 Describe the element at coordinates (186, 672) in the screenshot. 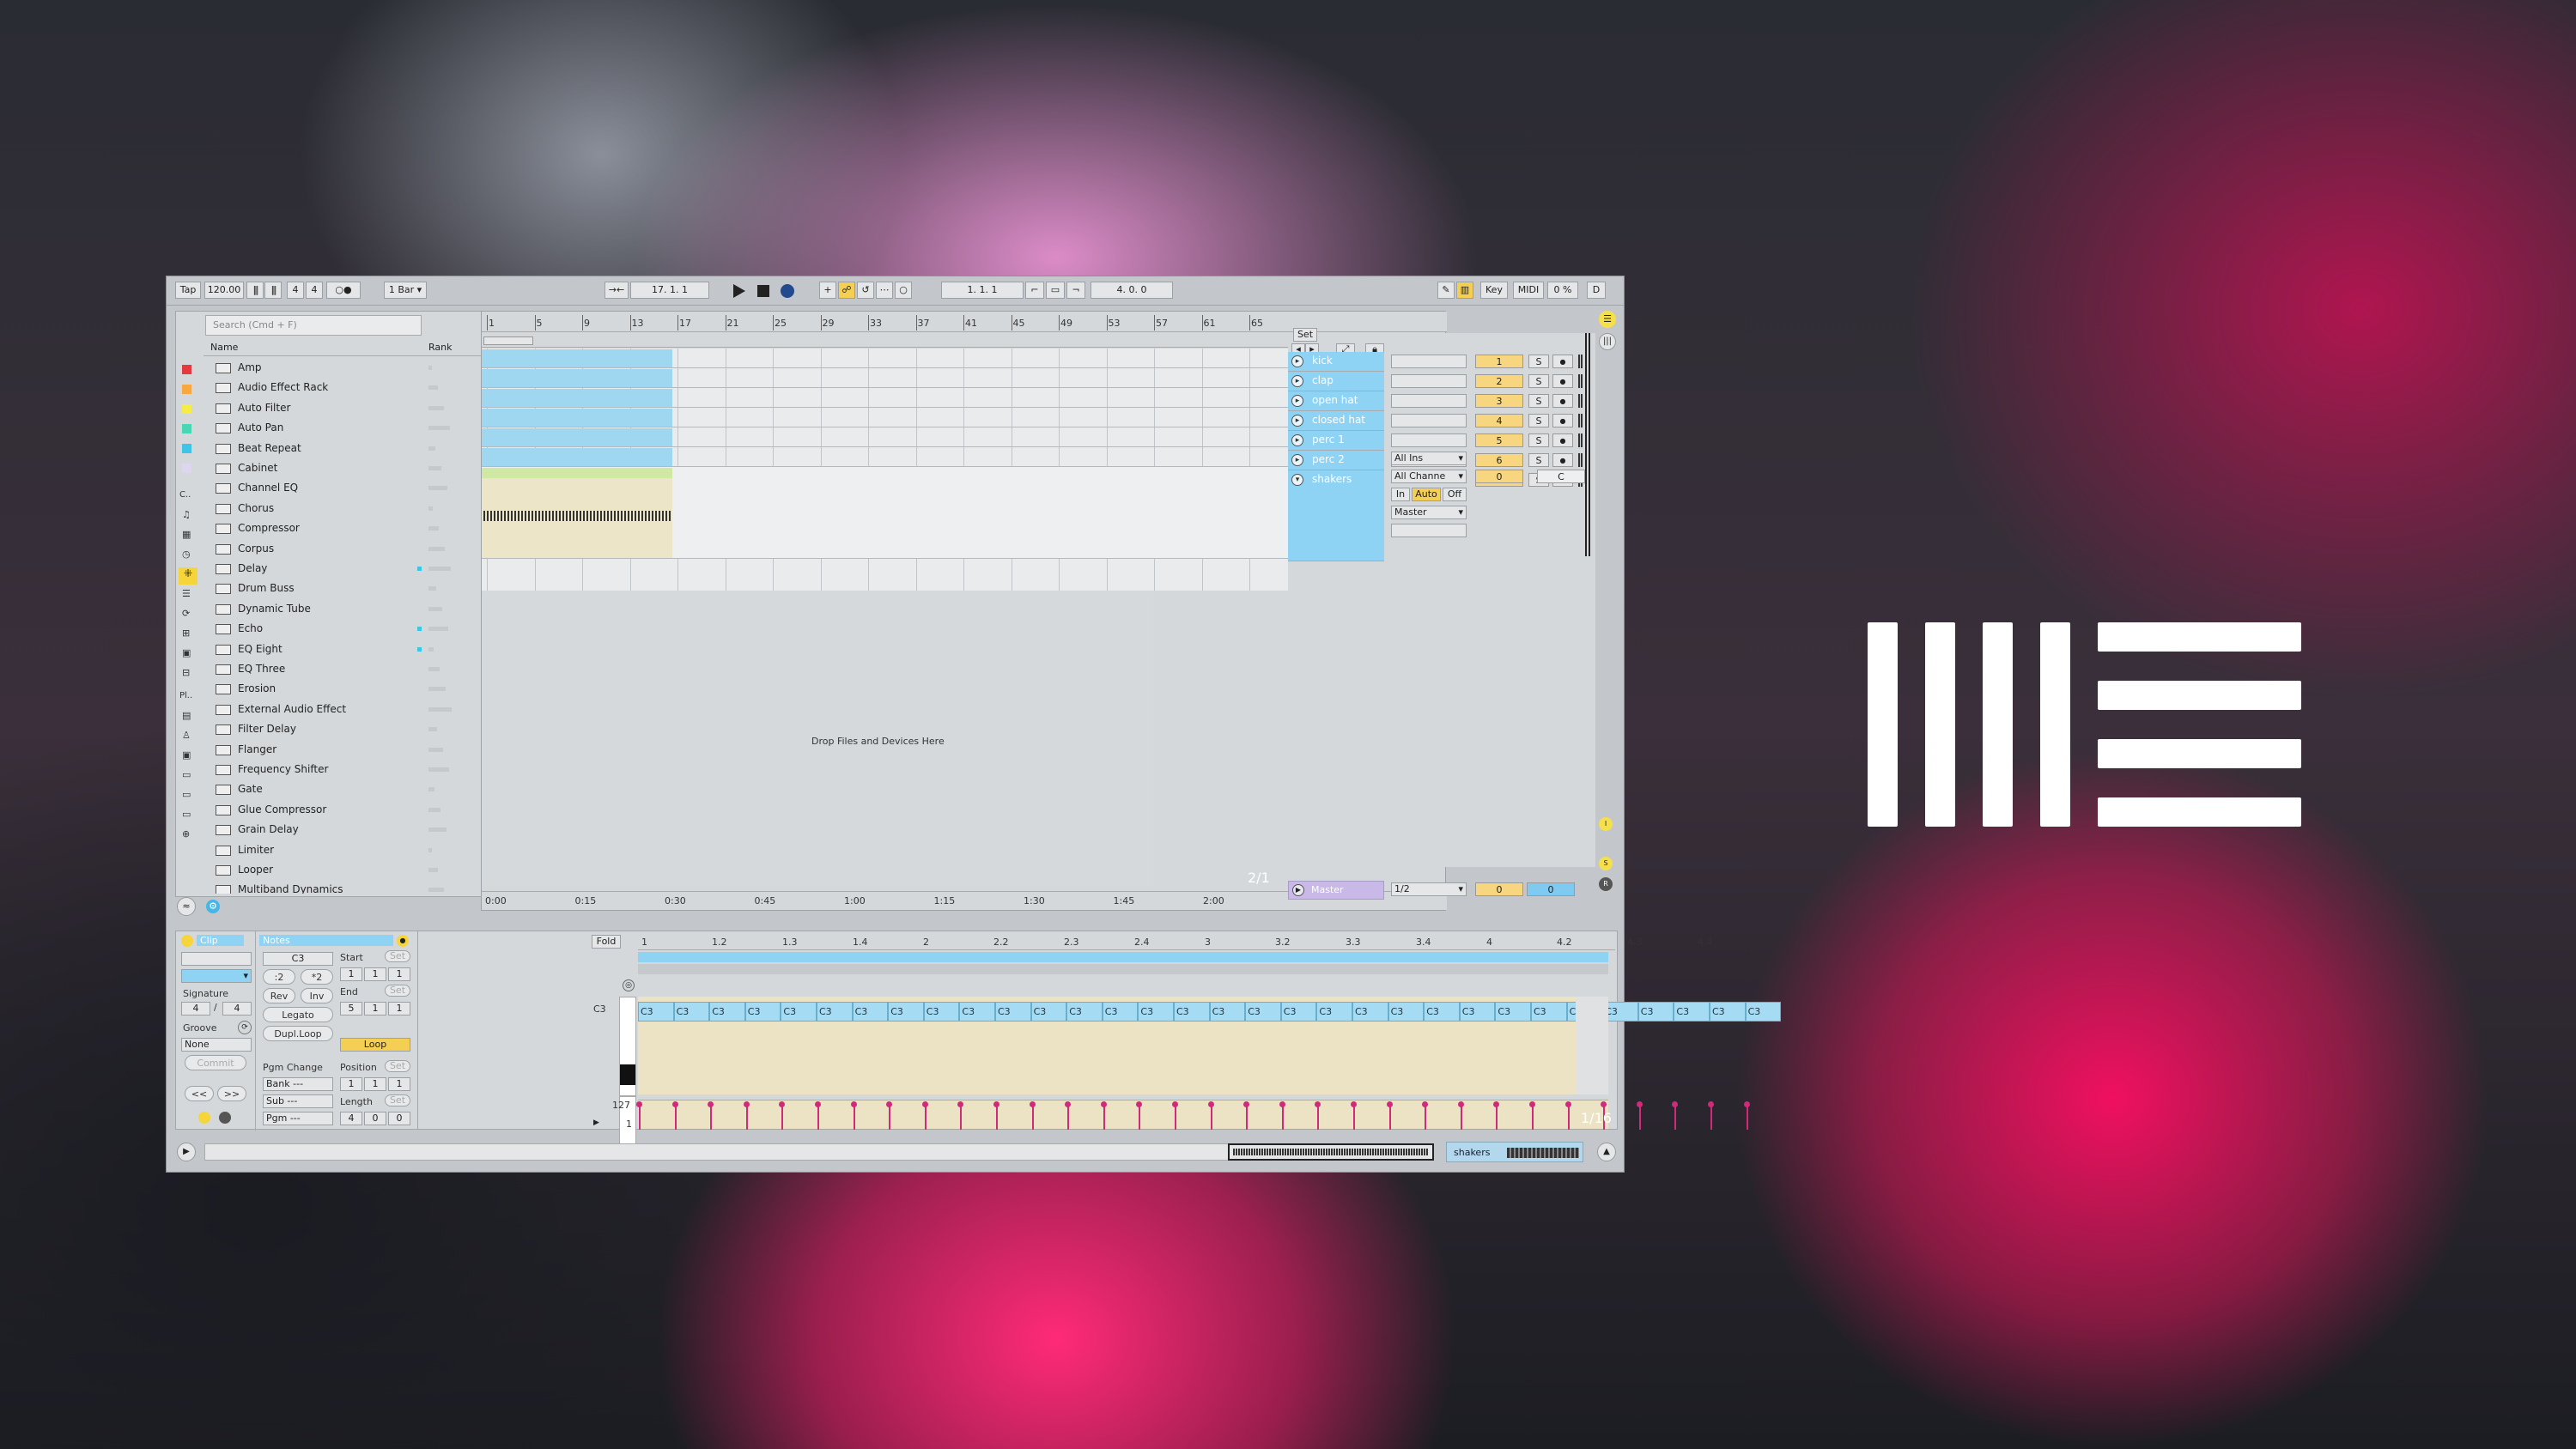

I see `samples-icon: ⊟` at that location.